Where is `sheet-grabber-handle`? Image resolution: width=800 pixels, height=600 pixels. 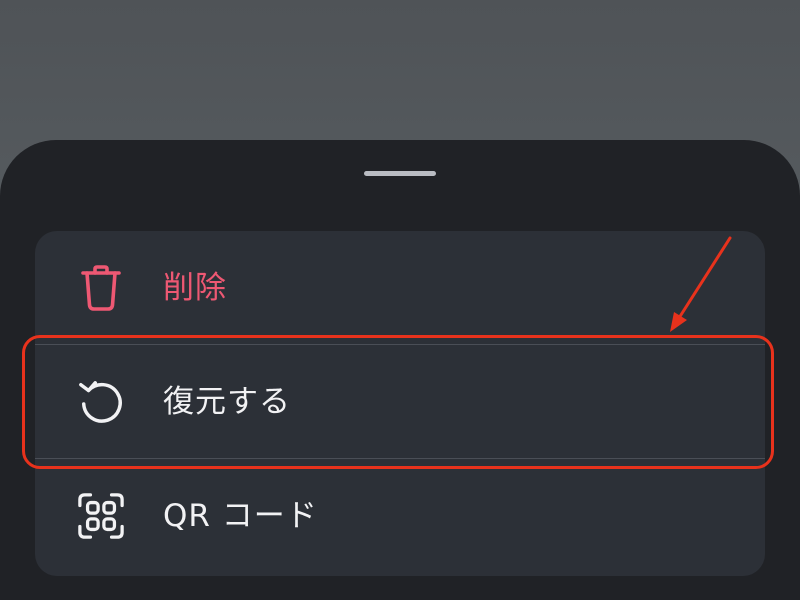 sheet-grabber-handle is located at coordinates (400, 173).